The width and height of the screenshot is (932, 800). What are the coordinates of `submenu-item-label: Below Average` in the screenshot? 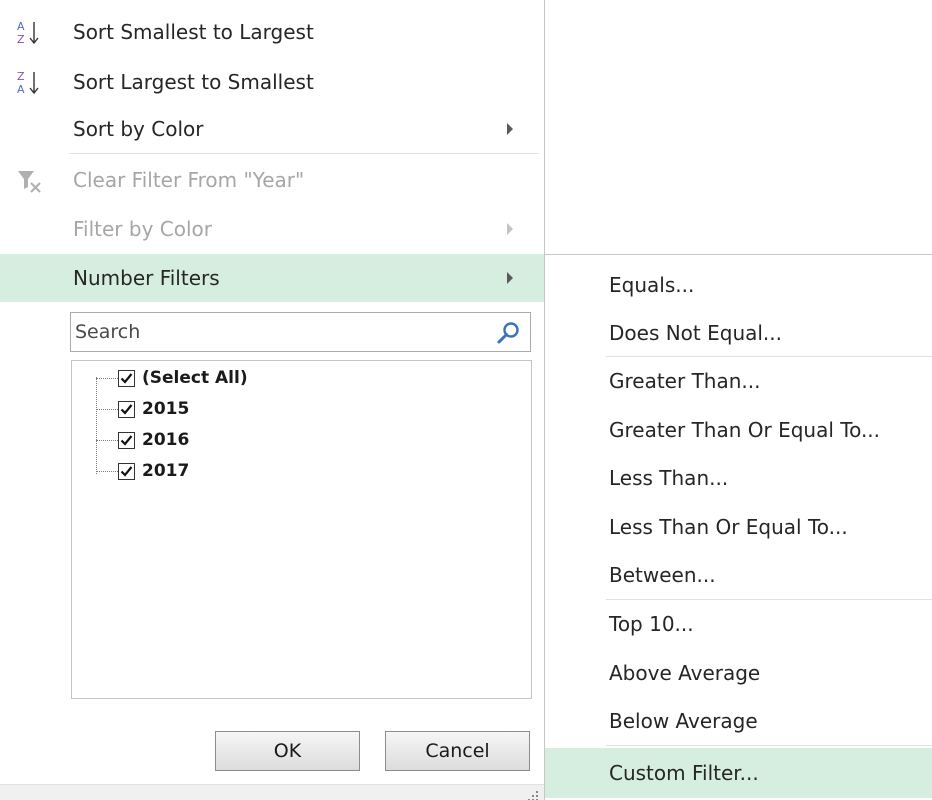 It's located at (683, 721).